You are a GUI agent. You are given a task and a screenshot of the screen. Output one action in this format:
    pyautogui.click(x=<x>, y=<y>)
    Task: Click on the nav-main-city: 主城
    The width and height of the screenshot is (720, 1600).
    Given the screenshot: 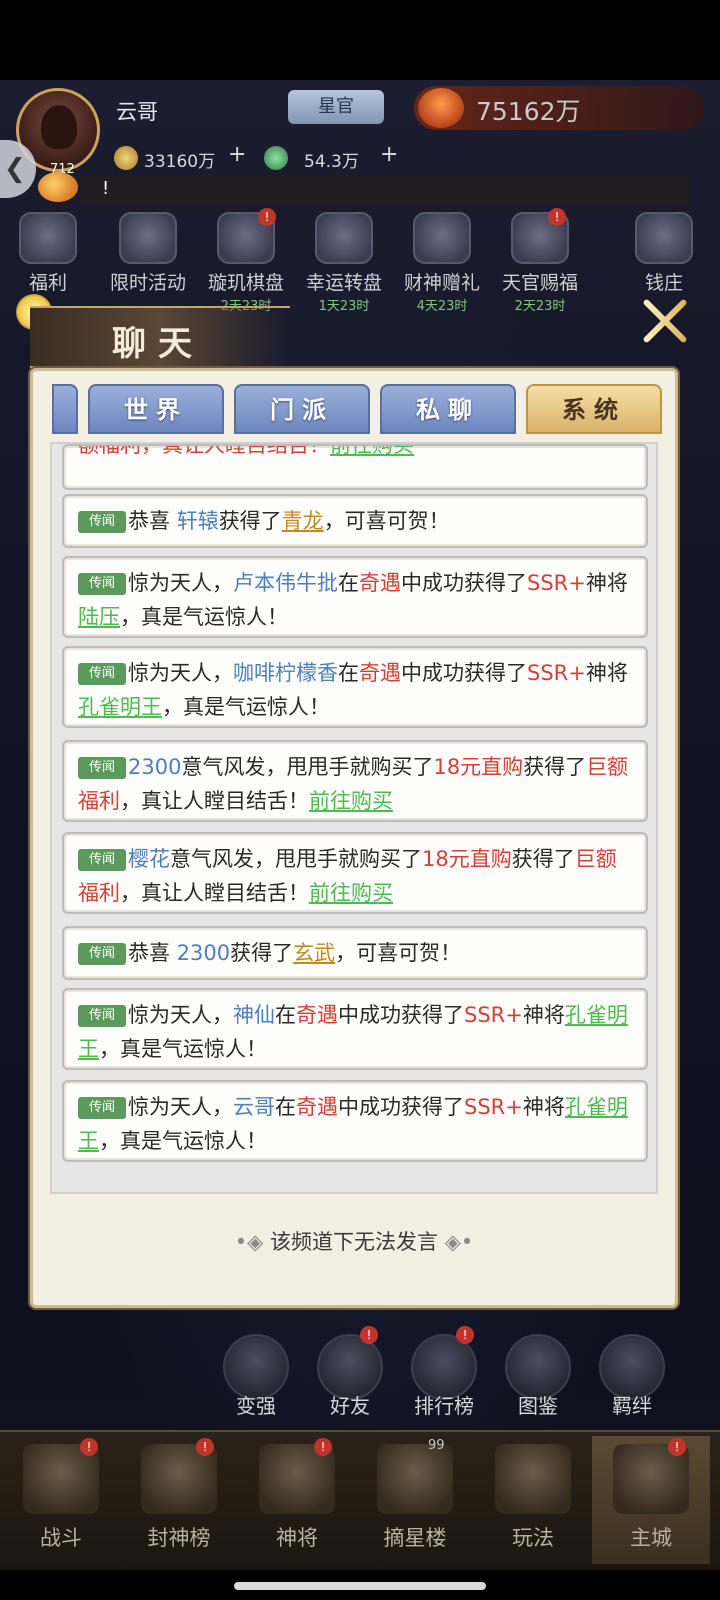 What is the action you would take?
    pyautogui.click(x=651, y=1500)
    